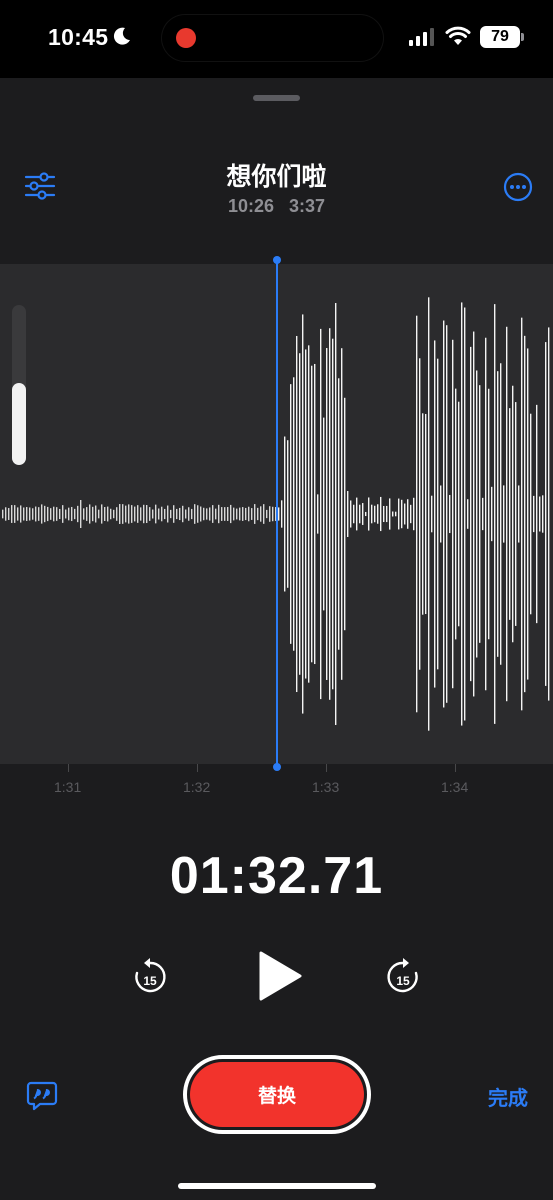 The image size is (553, 1200). I want to click on skip-back-15-icon: 15, so click(150, 977).